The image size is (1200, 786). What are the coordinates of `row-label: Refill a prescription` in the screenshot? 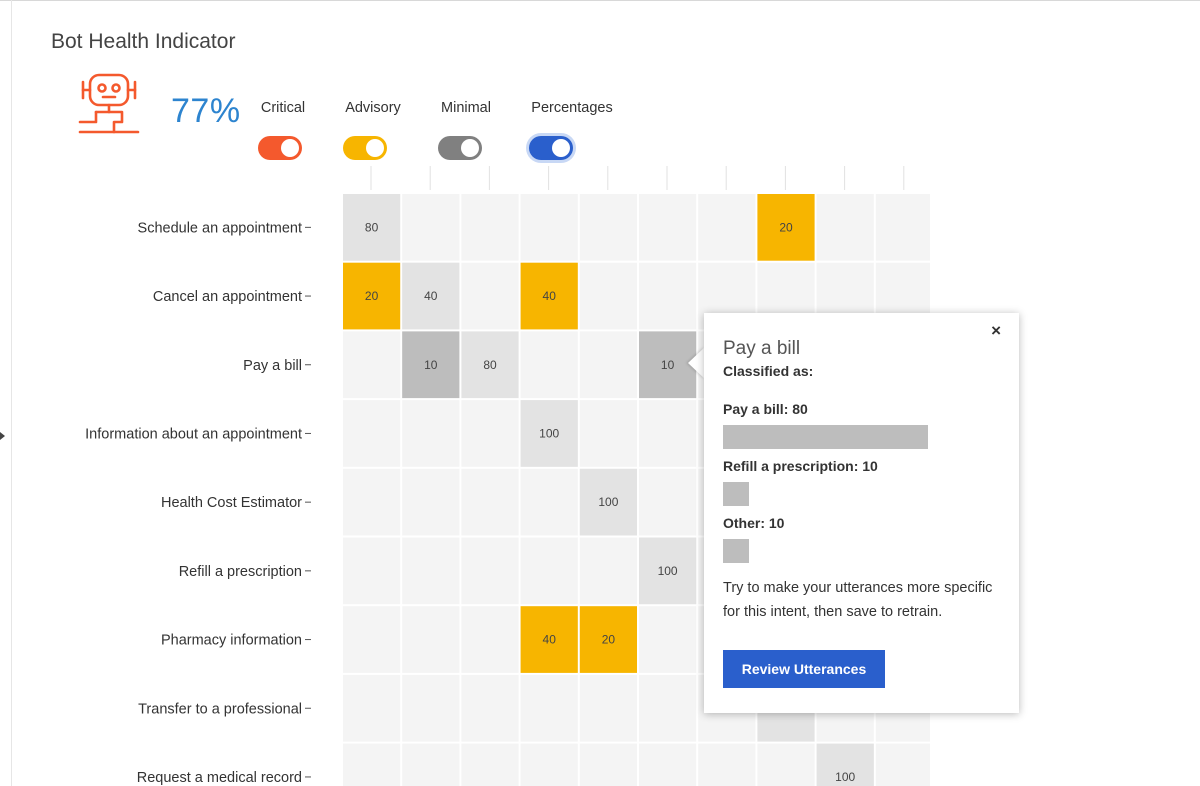 It's located at (240, 572).